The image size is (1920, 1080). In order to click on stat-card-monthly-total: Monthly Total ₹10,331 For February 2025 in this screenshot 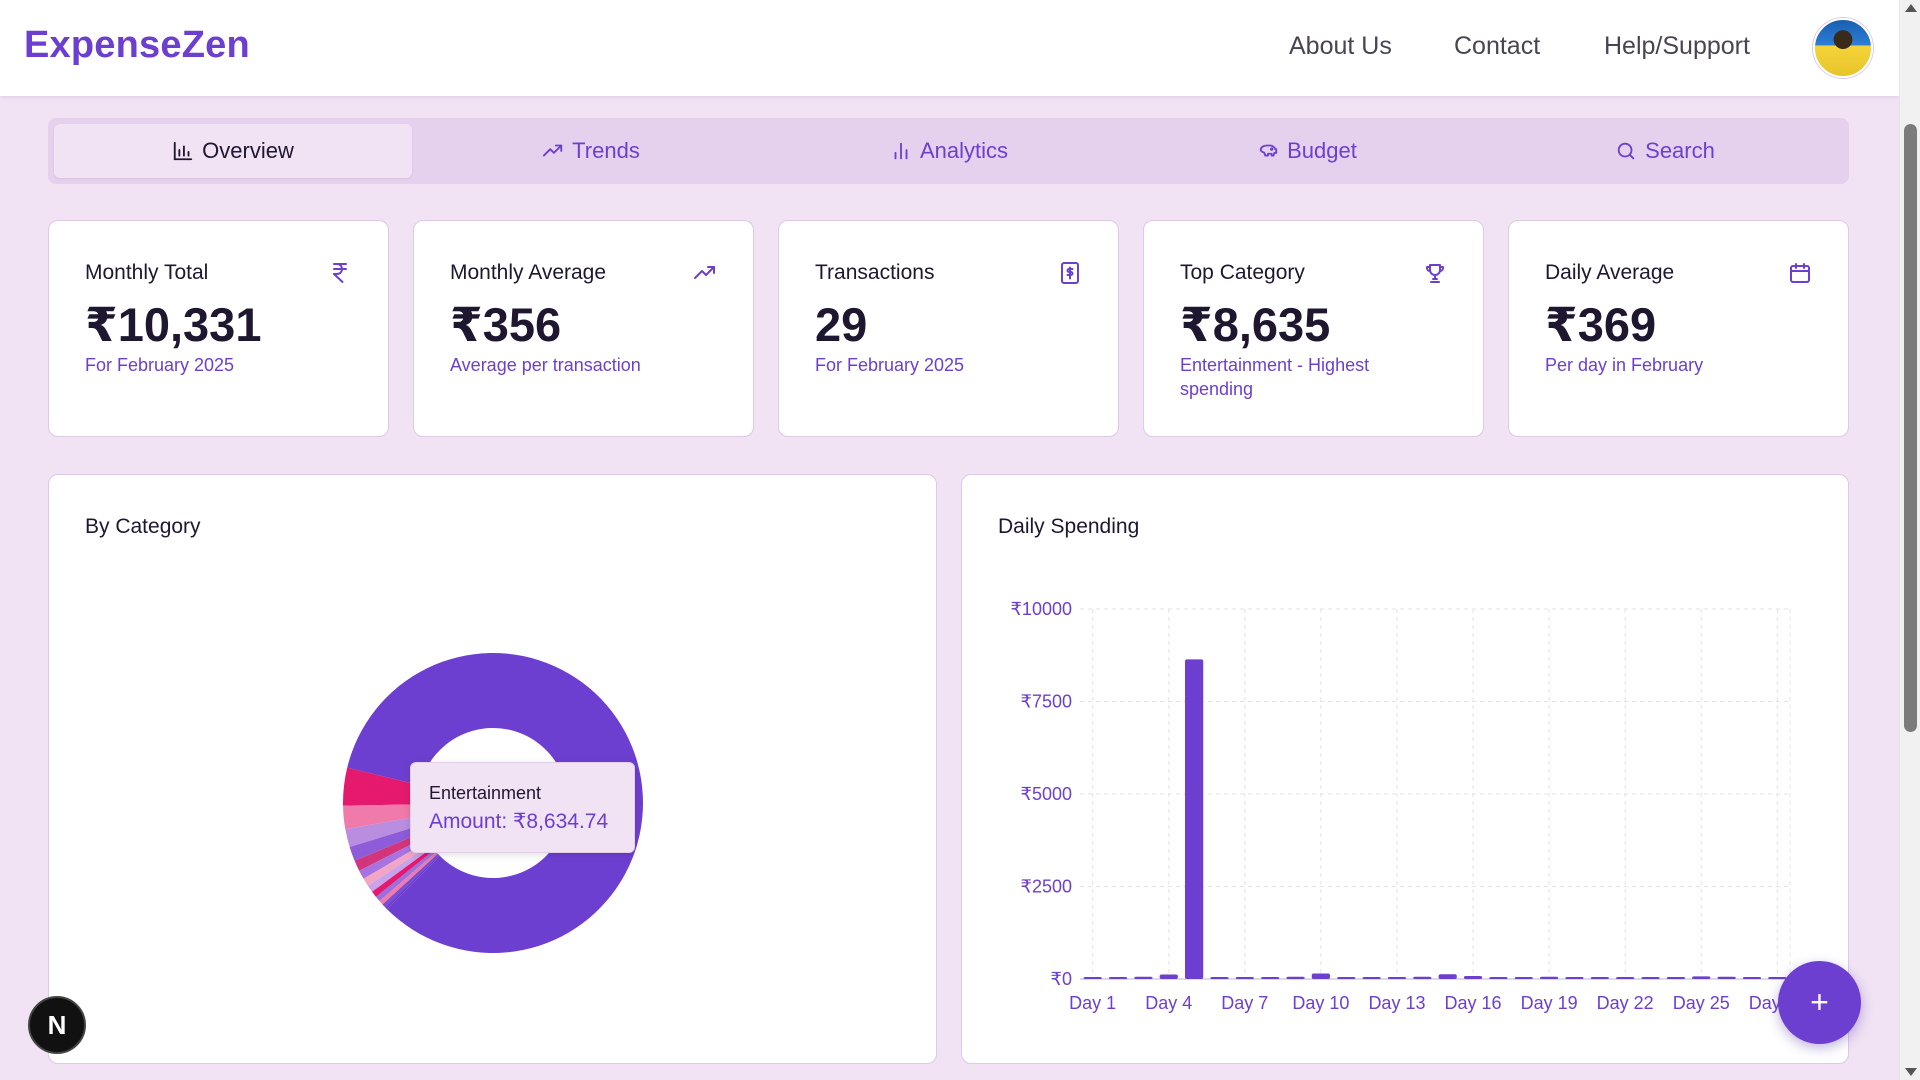, I will do `click(218, 328)`.